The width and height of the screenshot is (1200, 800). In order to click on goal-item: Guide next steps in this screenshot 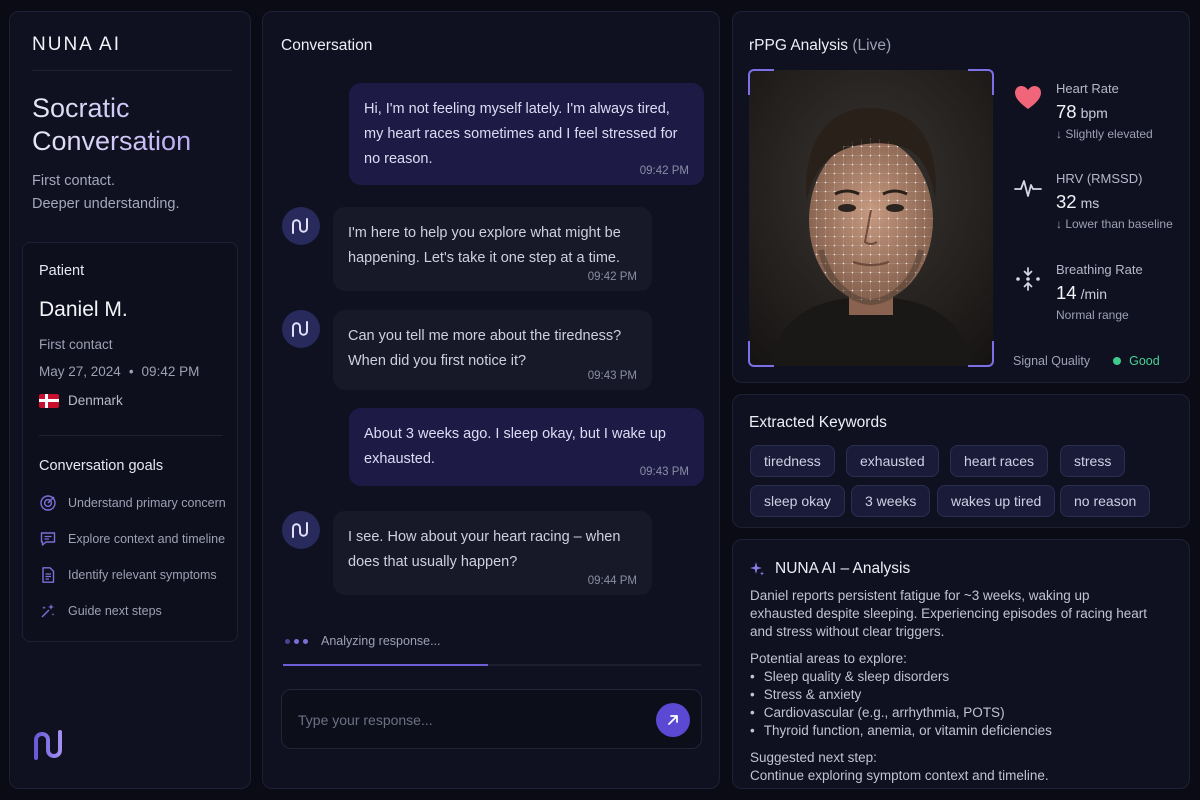, I will do `click(100, 611)`.